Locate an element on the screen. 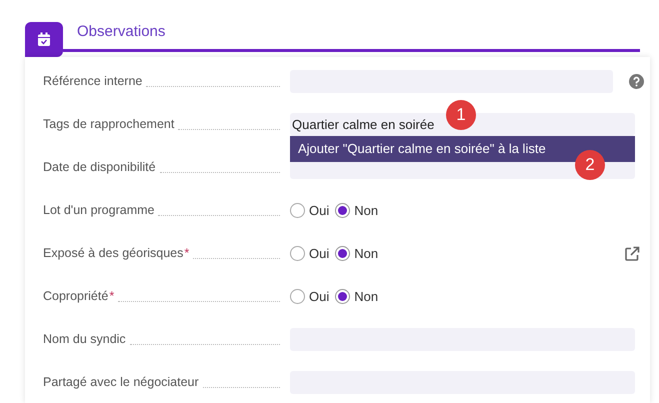 The width and height of the screenshot is (659, 403). calendar-icon is located at coordinates (44, 39).